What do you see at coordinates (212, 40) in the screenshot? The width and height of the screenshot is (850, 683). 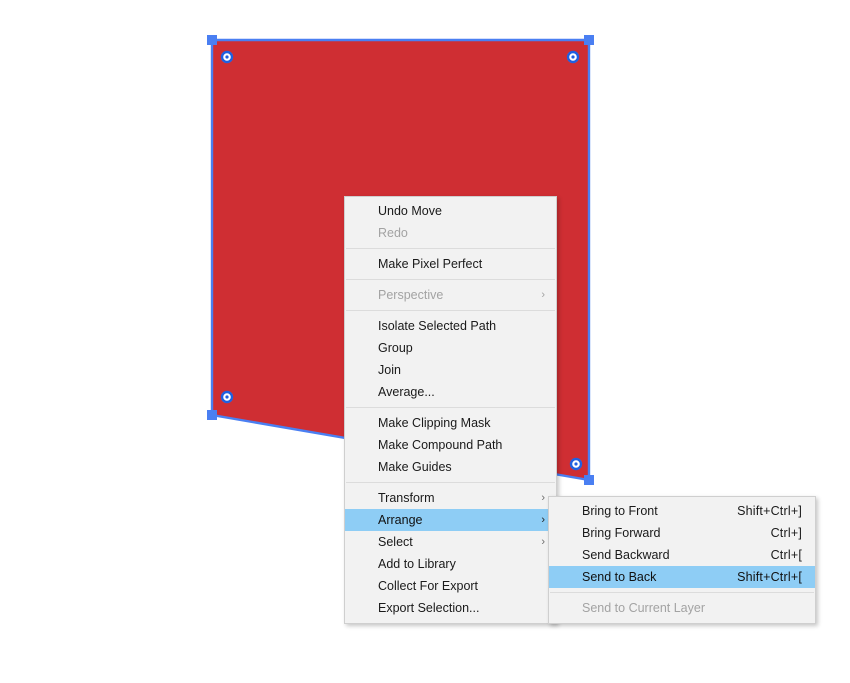 I see `corner-handle-top-left` at bounding box center [212, 40].